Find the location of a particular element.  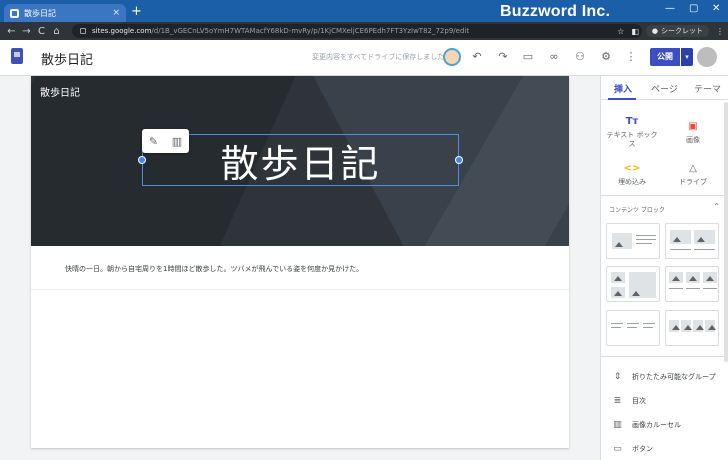

panel-tabs: 挿入 ページ テーマ is located at coordinates (664, 88).